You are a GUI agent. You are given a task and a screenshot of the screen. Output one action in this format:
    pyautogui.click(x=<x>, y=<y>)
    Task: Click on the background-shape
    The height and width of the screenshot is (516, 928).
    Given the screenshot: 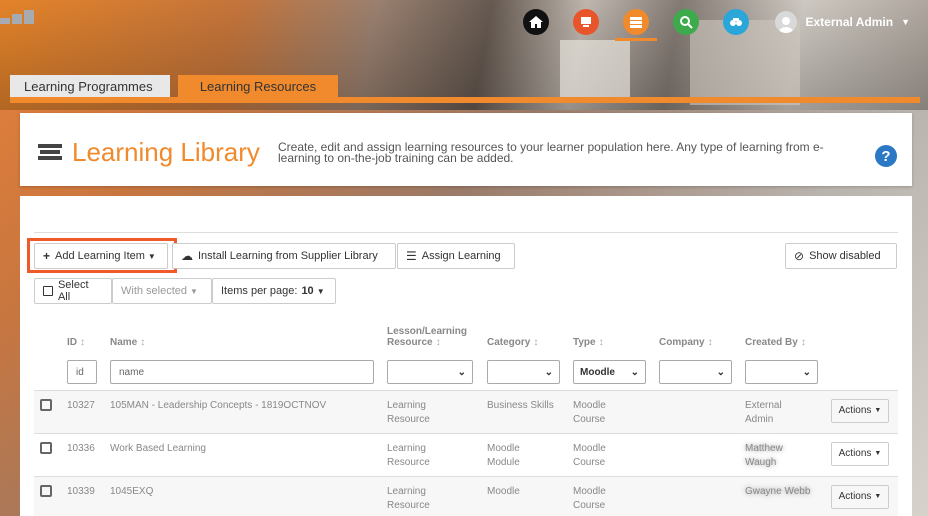 What is the action you would take?
    pyautogui.click(x=595, y=70)
    